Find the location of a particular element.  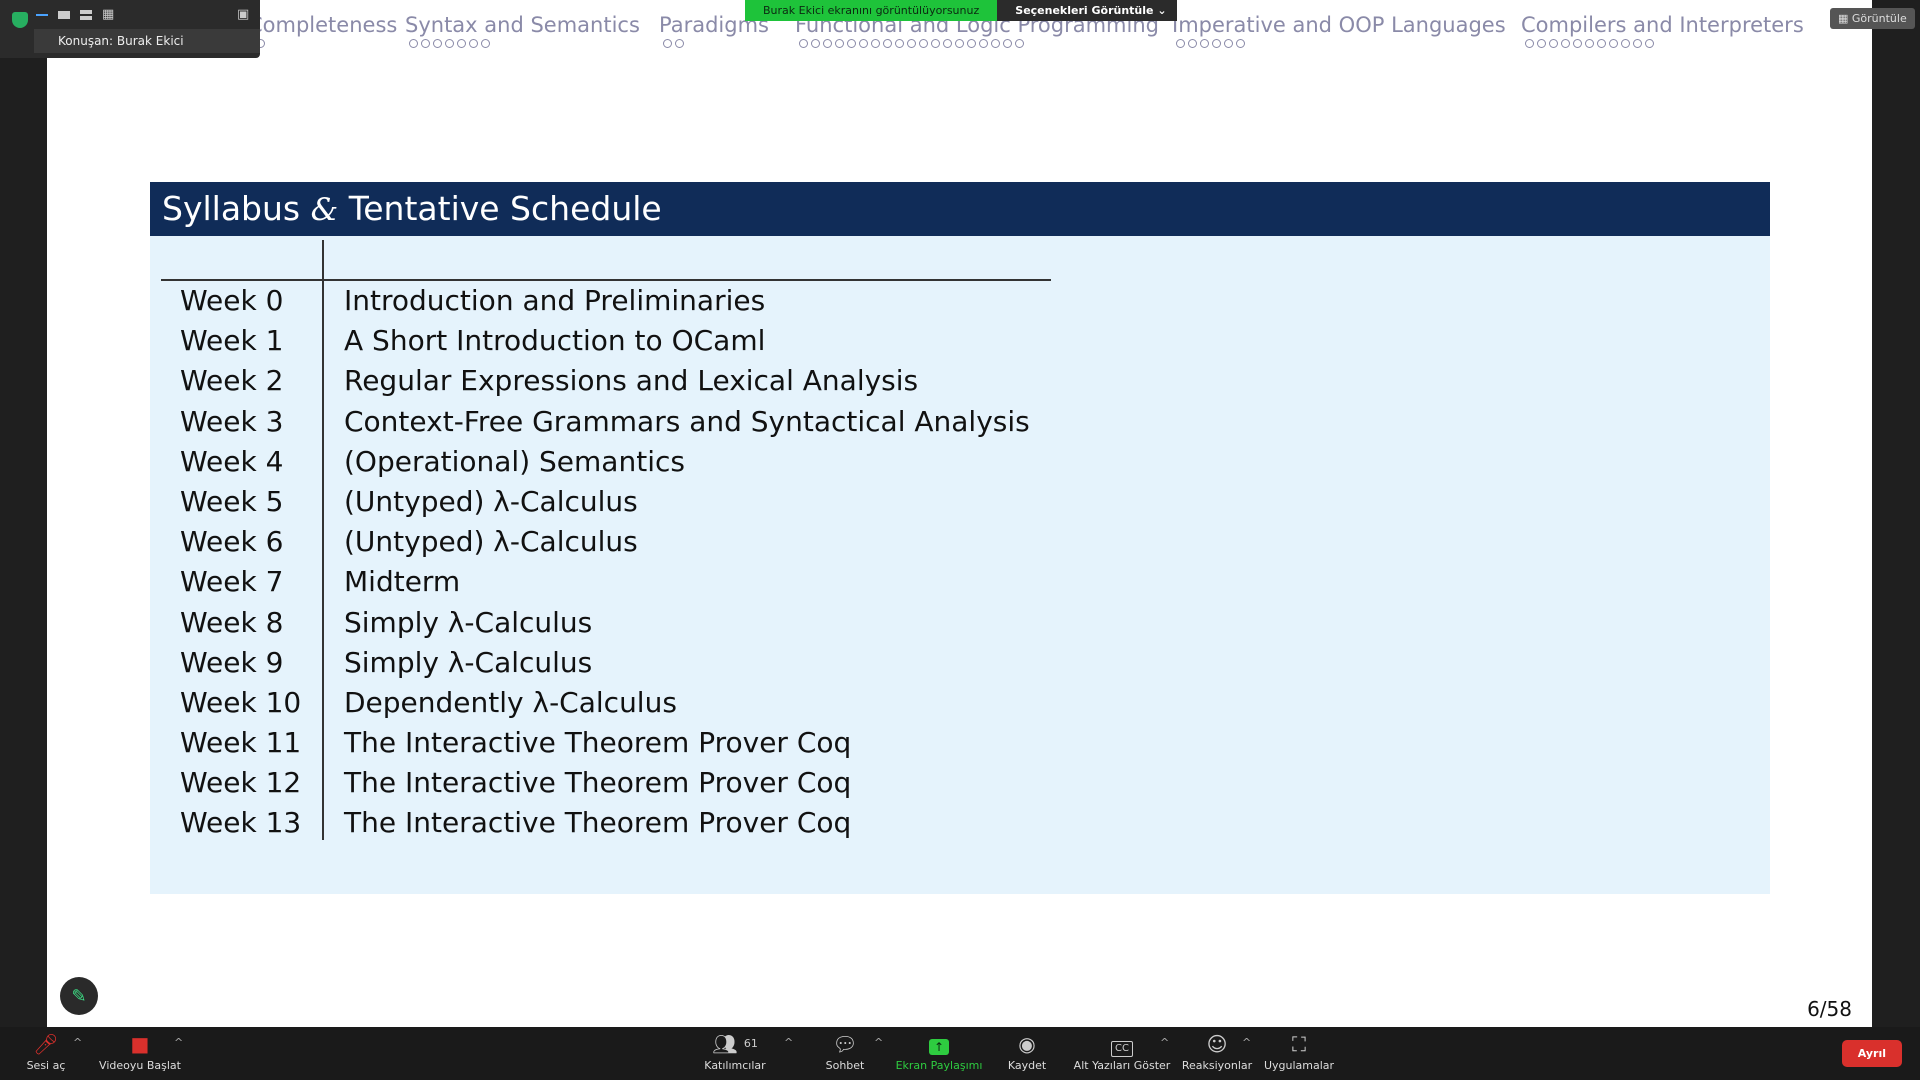

minimize-icon is located at coordinates (45, 15).